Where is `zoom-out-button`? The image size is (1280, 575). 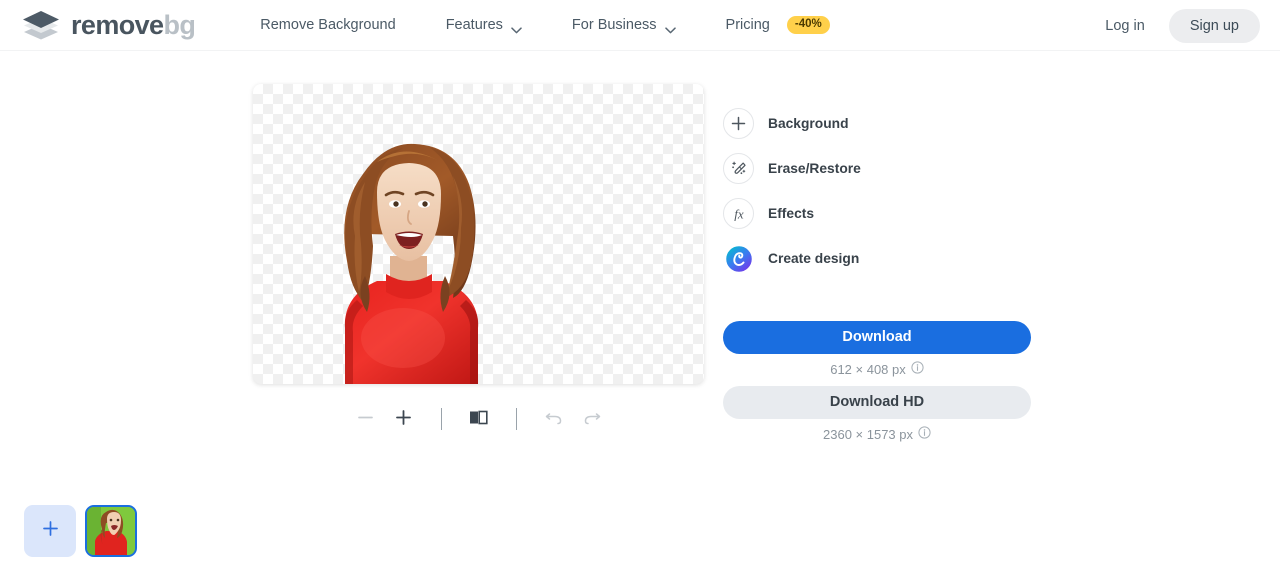
zoom-out-button is located at coordinates (366, 419).